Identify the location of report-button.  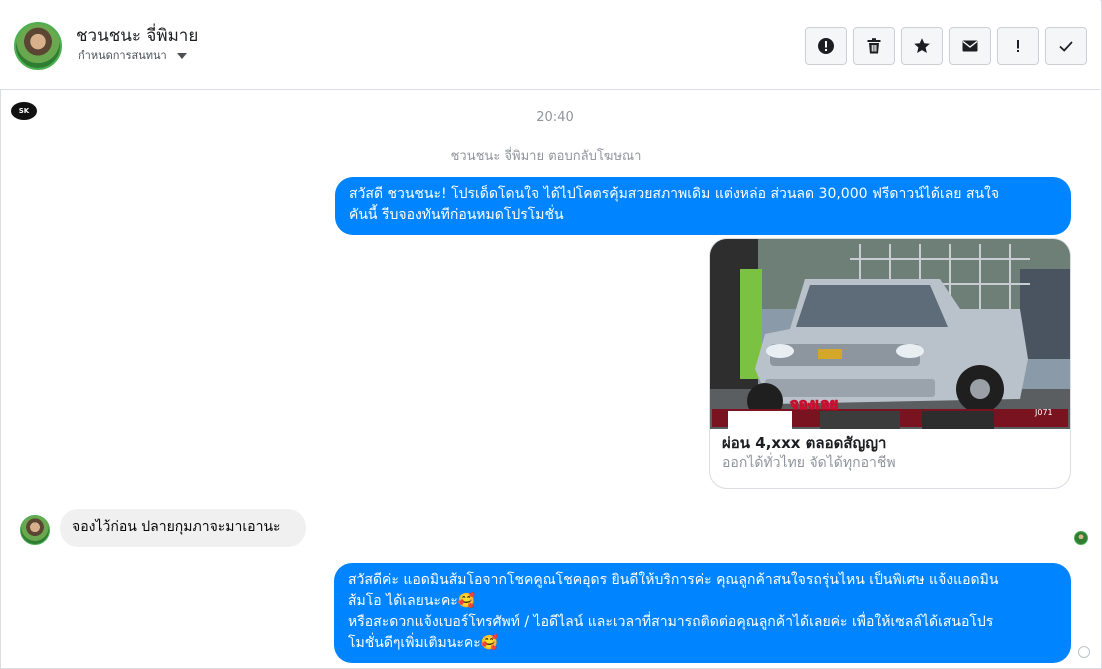
(826, 46).